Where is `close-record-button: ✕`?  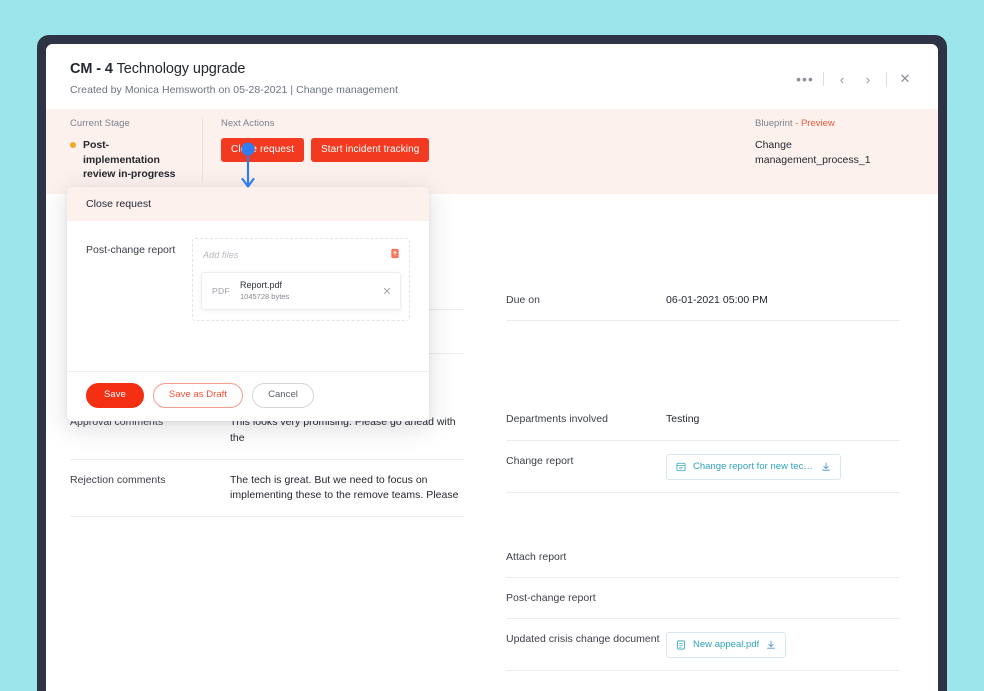
close-record-button: ✕ is located at coordinates (905, 79).